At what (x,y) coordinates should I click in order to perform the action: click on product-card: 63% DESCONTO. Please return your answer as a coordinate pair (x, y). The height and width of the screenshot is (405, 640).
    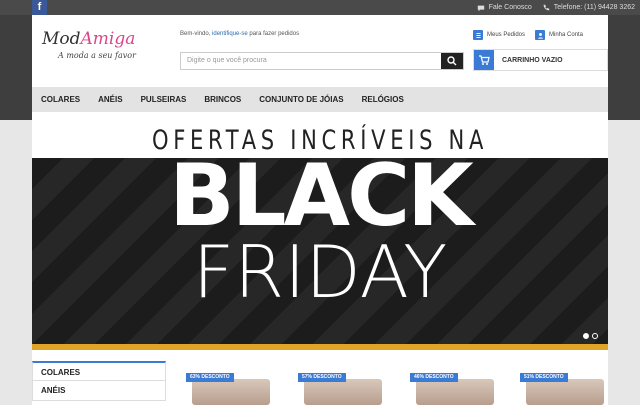
    Looking at the image, I should click on (231, 389).